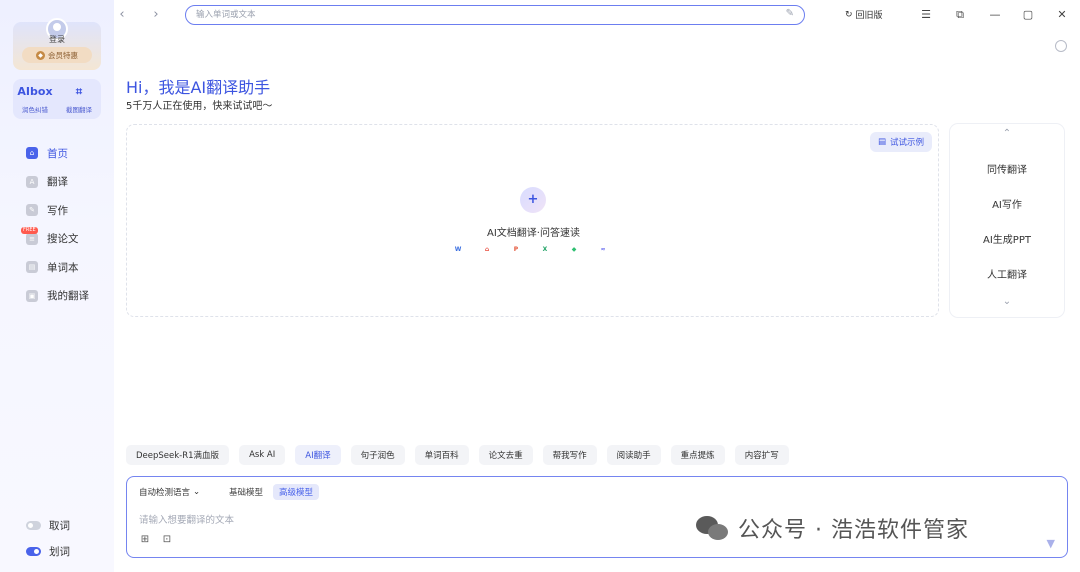 The height and width of the screenshot is (572, 1080). I want to click on try-example-button: ▤ 试试示例, so click(900, 142).